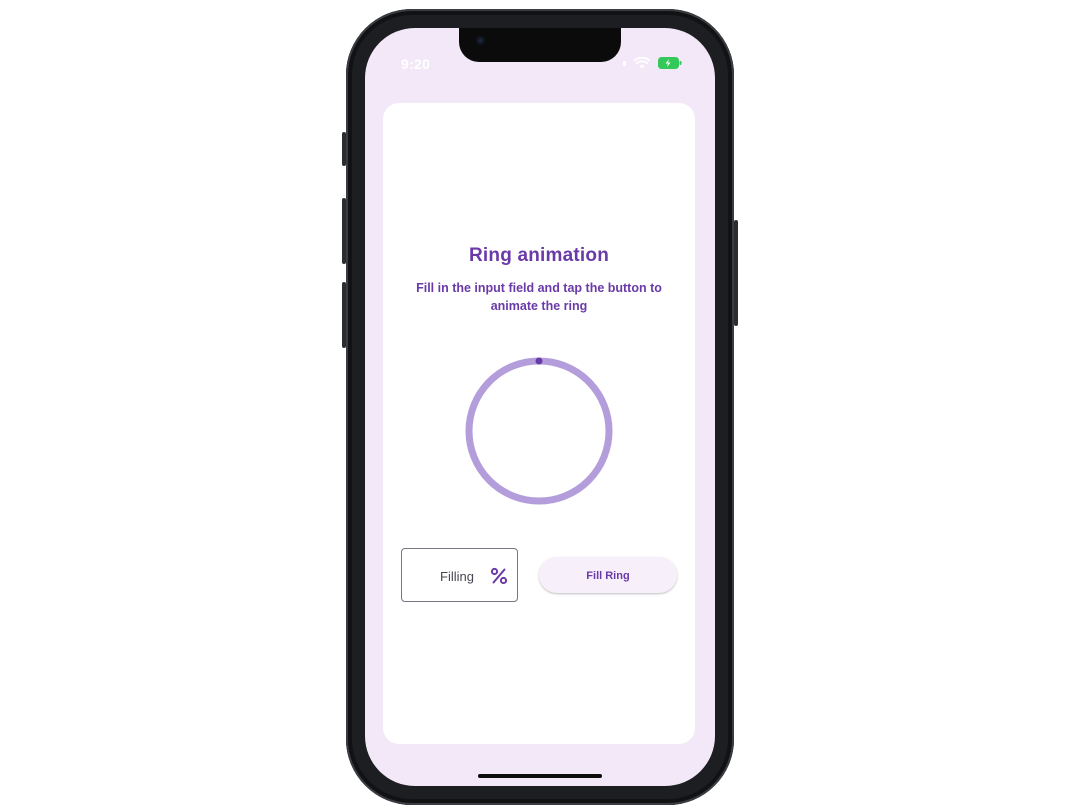 The image size is (1080, 810). Describe the element at coordinates (624, 63) in the screenshot. I see `signal-icon` at that location.